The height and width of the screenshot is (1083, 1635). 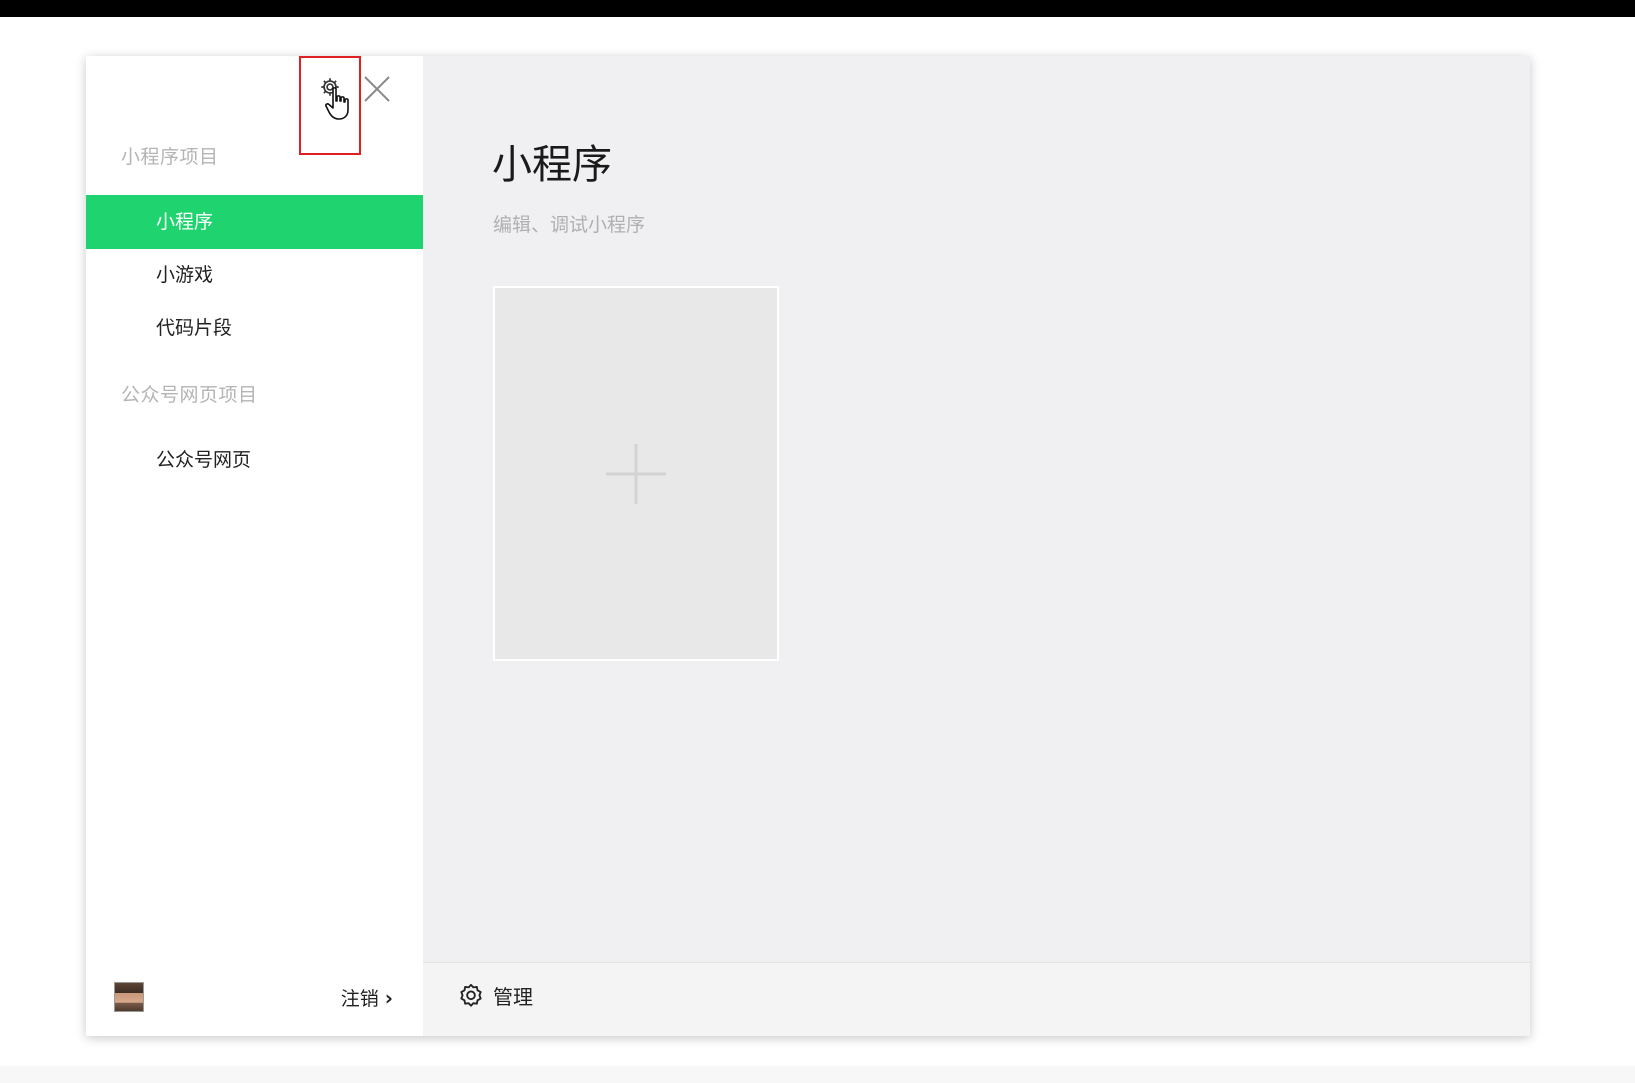 I want to click on manage-label: 管理, so click(x=513, y=997).